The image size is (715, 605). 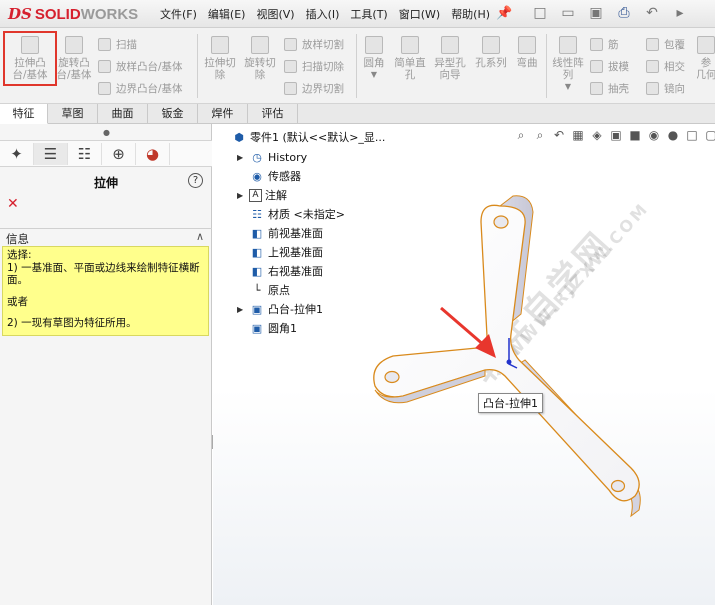 What do you see at coordinates (604, 44) in the screenshot?
I see `rib-button: 筋` at bounding box center [604, 44].